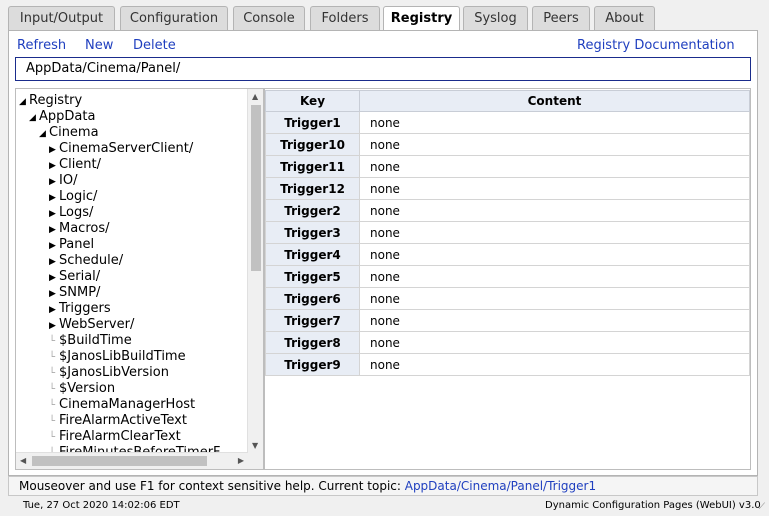  Describe the element at coordinates (312, 144) in the screenshot. I see `row-key-cell: Trigger10` at that location.